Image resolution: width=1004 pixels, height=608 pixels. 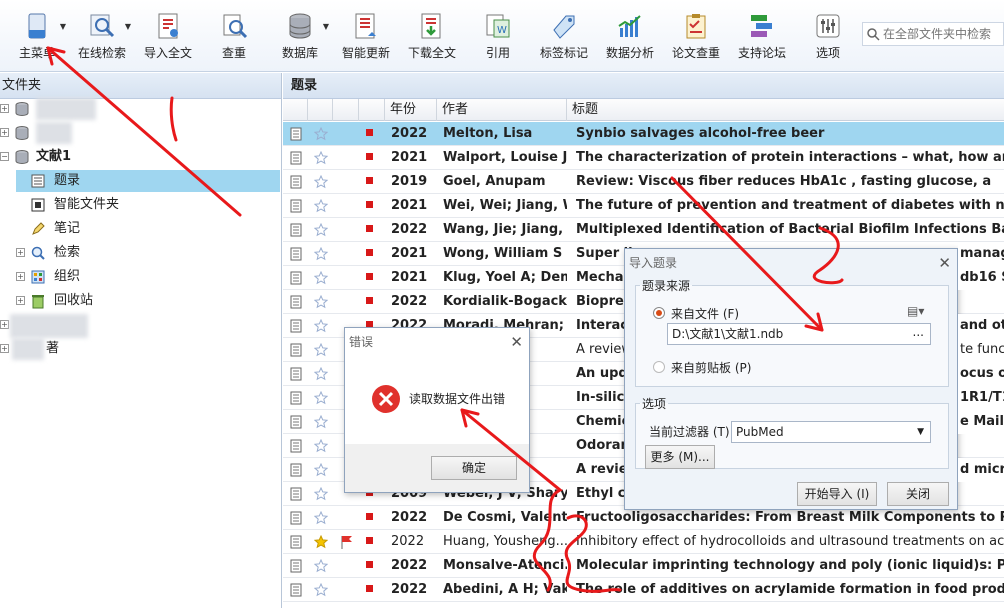 I want to click on annotation-curve, so click(x=828, y=255).